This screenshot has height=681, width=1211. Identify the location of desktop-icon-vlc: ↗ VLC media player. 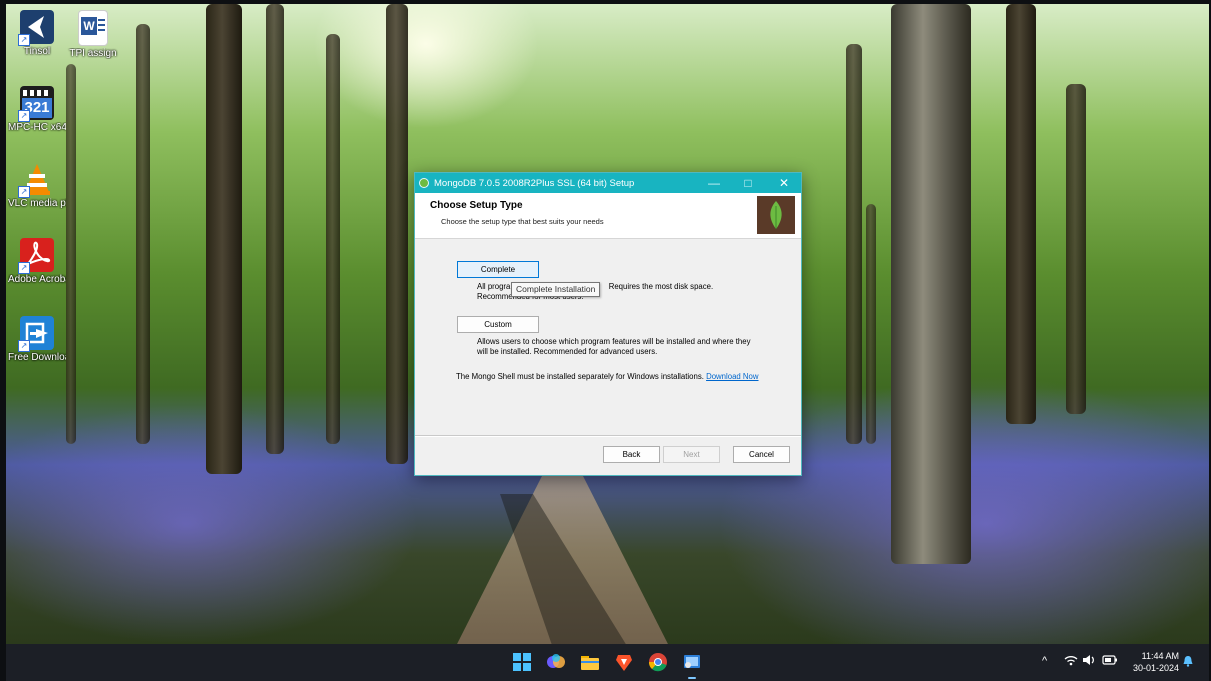
(37, 185).